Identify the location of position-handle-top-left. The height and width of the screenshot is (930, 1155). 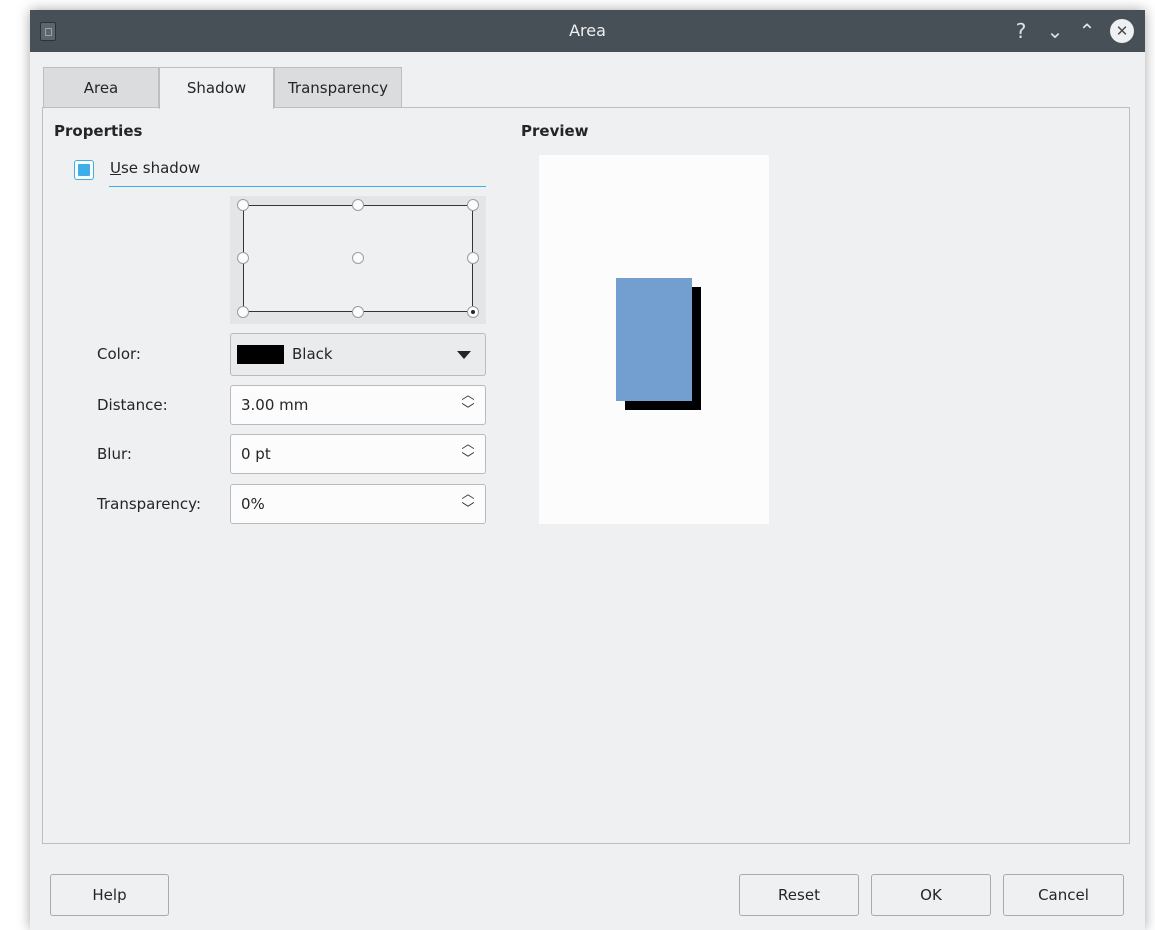
(243, 205).